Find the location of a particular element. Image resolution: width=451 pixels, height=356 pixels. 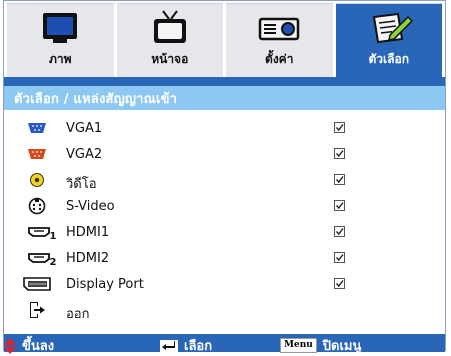

select-label: เลือก is located at coordinates (198, 346).